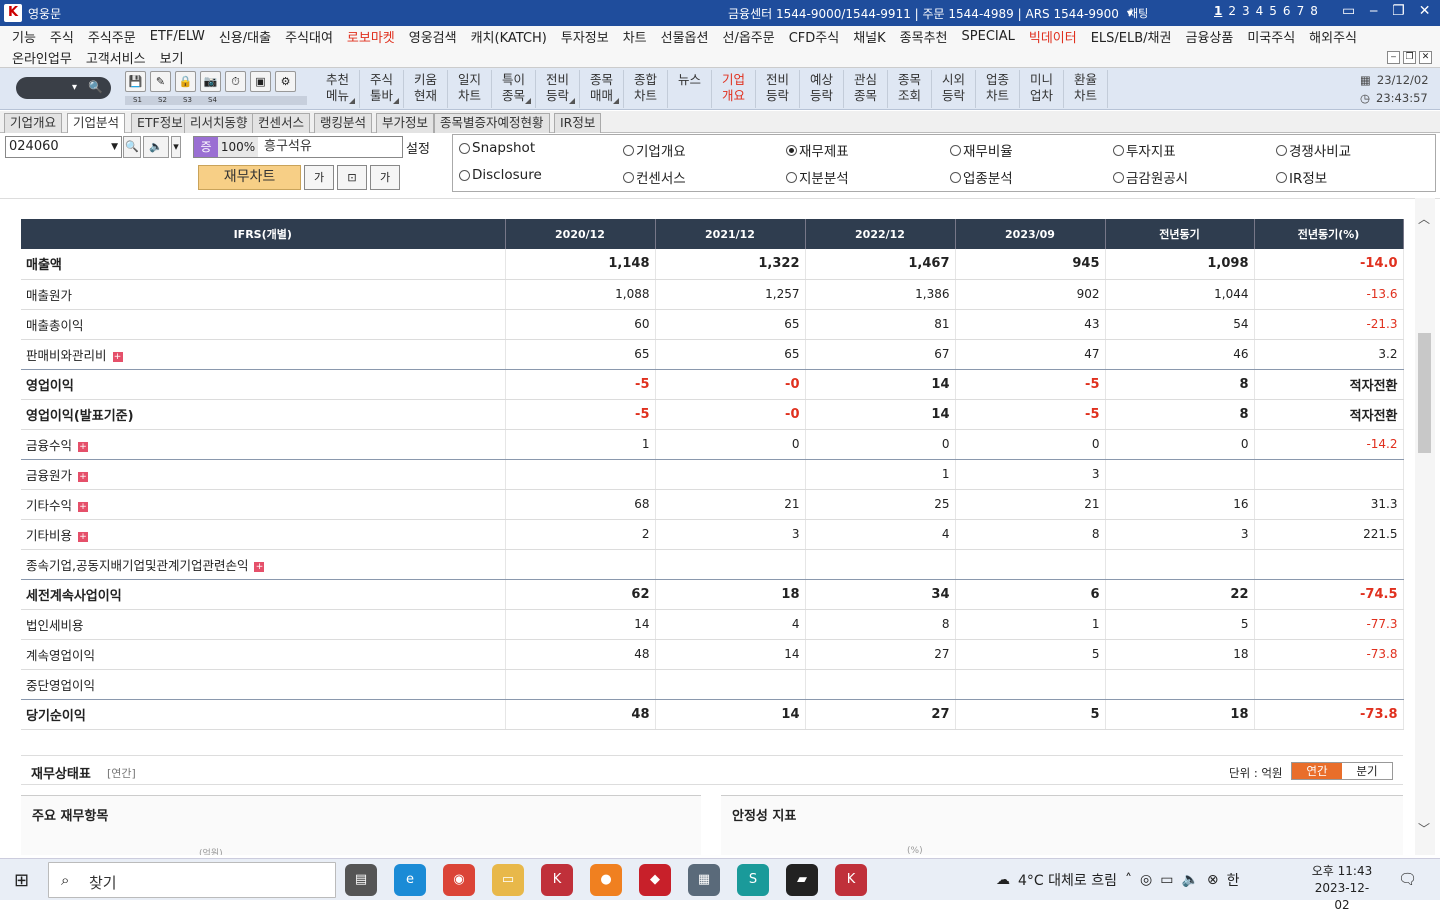  Describe the element at coordinates (954, 89) in the screenshot. I see `quick-button-14: 시외 등락` at that location.